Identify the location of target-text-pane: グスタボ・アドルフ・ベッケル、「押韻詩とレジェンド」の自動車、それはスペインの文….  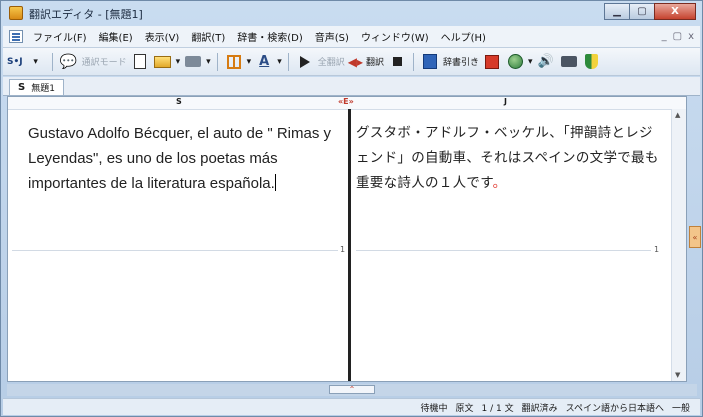
(511, 158).